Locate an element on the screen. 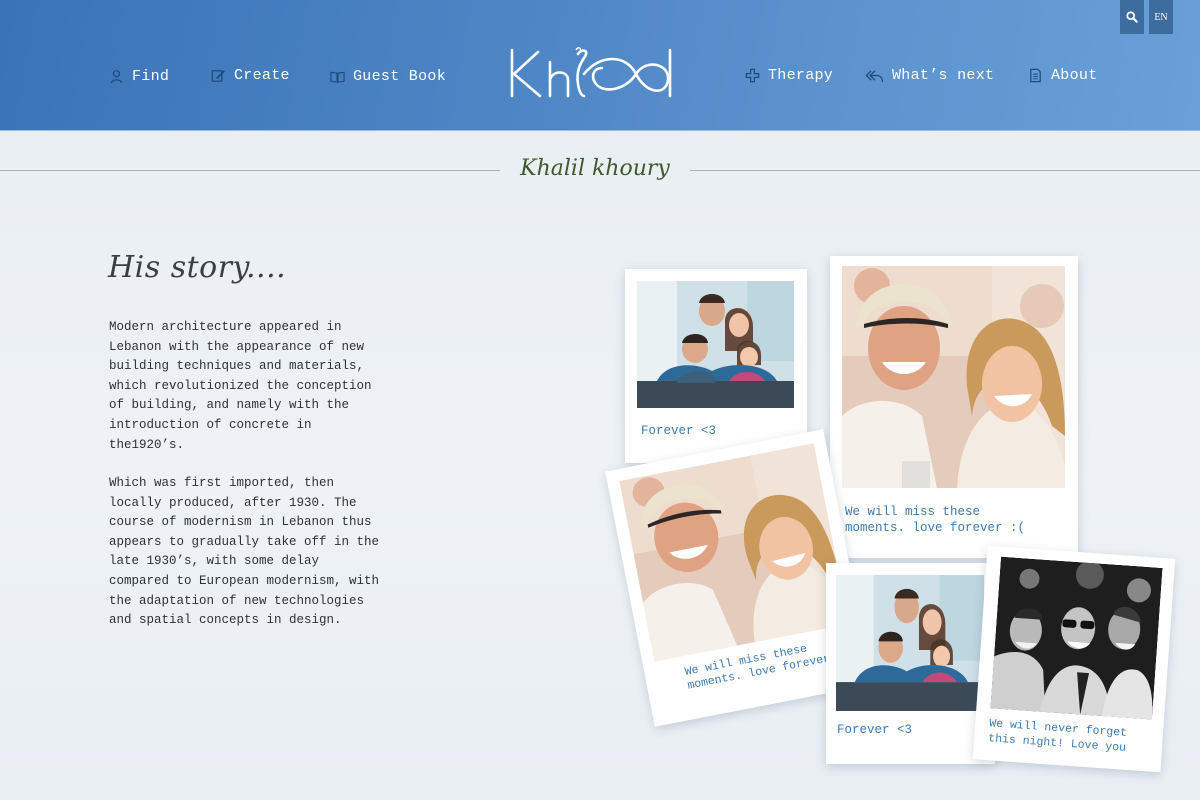 The image size is (1200, 800). language-label: EN is located at coordinates (1161, 17).